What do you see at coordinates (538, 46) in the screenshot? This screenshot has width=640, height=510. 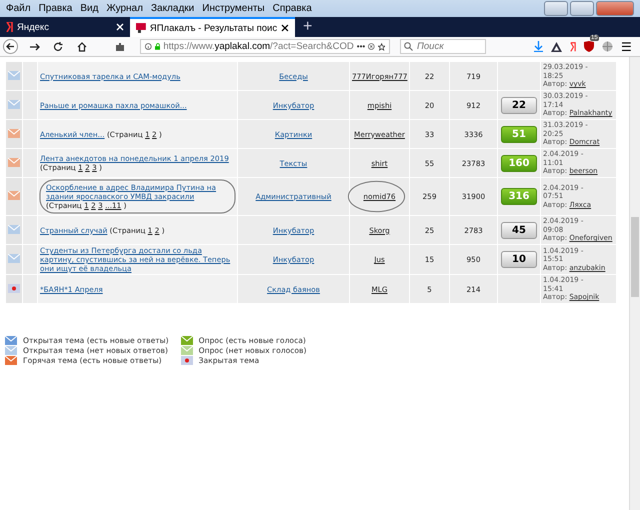 I see `download-icon` at bounding box center [538, 46].